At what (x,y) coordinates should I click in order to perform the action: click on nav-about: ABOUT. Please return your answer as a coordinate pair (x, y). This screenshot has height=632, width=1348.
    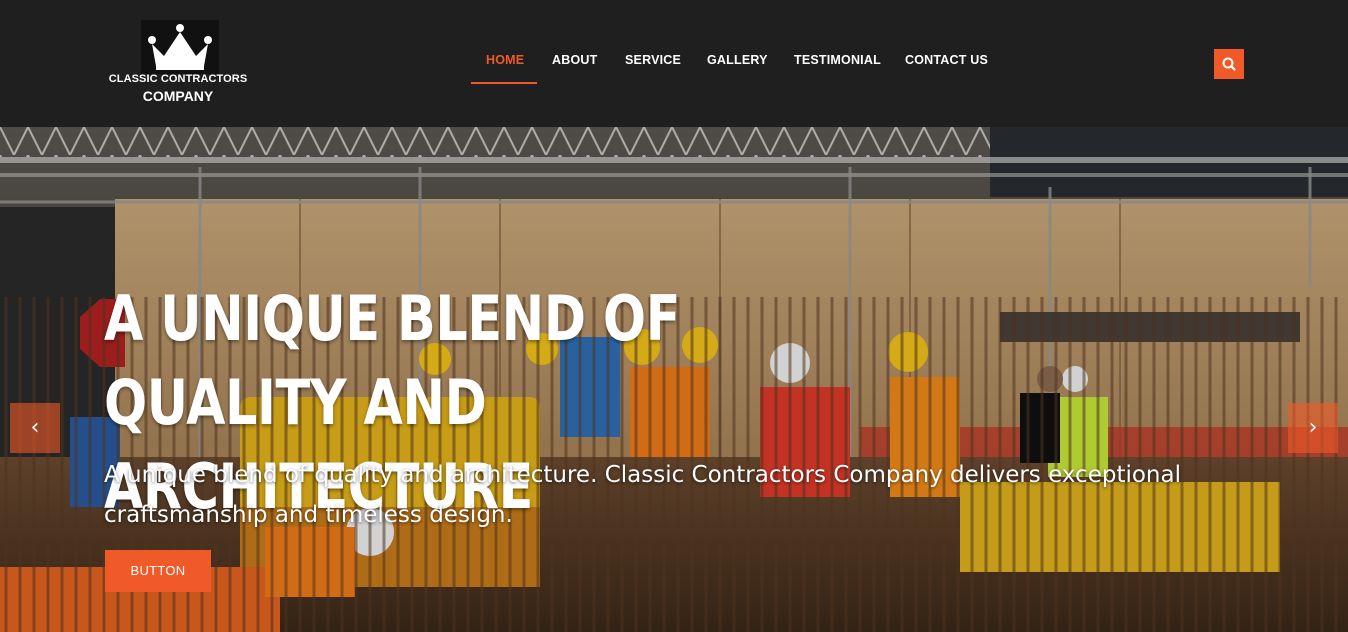
    Looking at the image, I should click on (574, 60).